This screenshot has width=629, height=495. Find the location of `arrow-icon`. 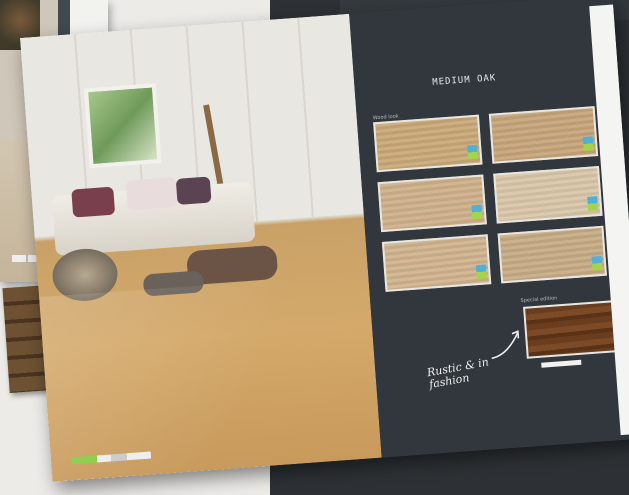

arrow-icon is located at coordinates (505, 345).